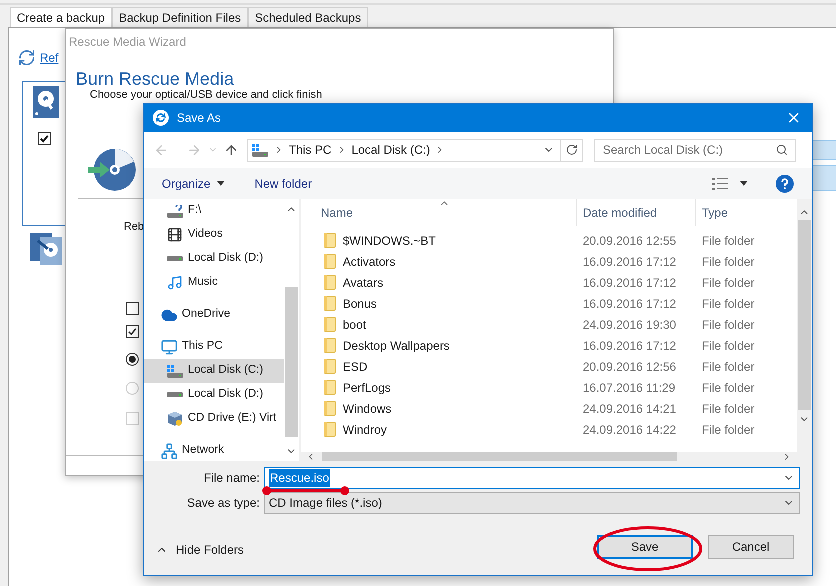 The height and width of the screenshot is (586, 836). I want to click on nav-item: Local Disk (C:), so click(214, 371).